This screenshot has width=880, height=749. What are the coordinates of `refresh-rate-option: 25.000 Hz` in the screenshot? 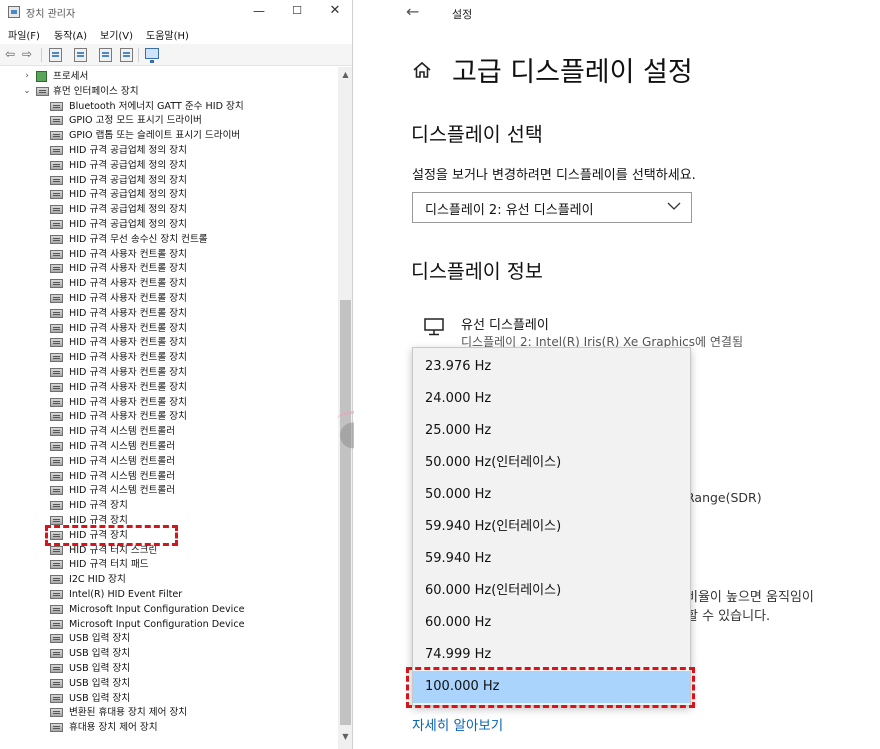 It's located at (551, 431).